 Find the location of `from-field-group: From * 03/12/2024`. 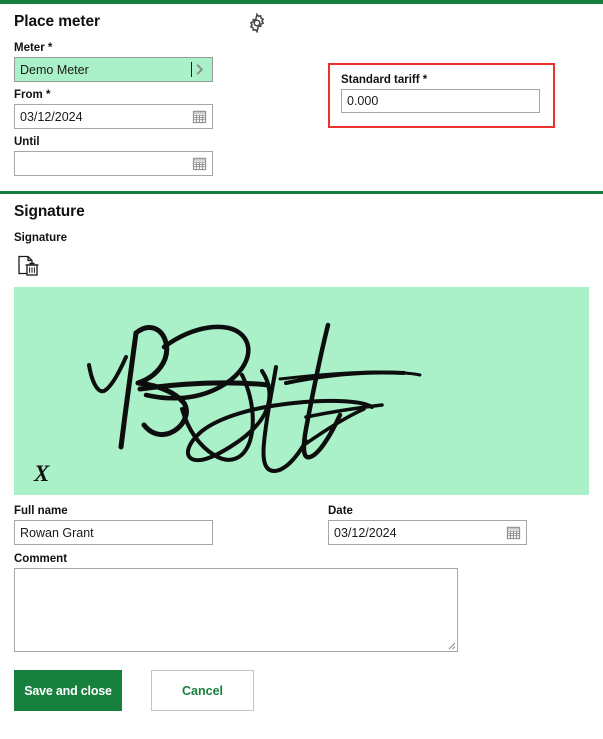

from-field-group: From * 03/12/2024 is located at coordinates (120, 109).